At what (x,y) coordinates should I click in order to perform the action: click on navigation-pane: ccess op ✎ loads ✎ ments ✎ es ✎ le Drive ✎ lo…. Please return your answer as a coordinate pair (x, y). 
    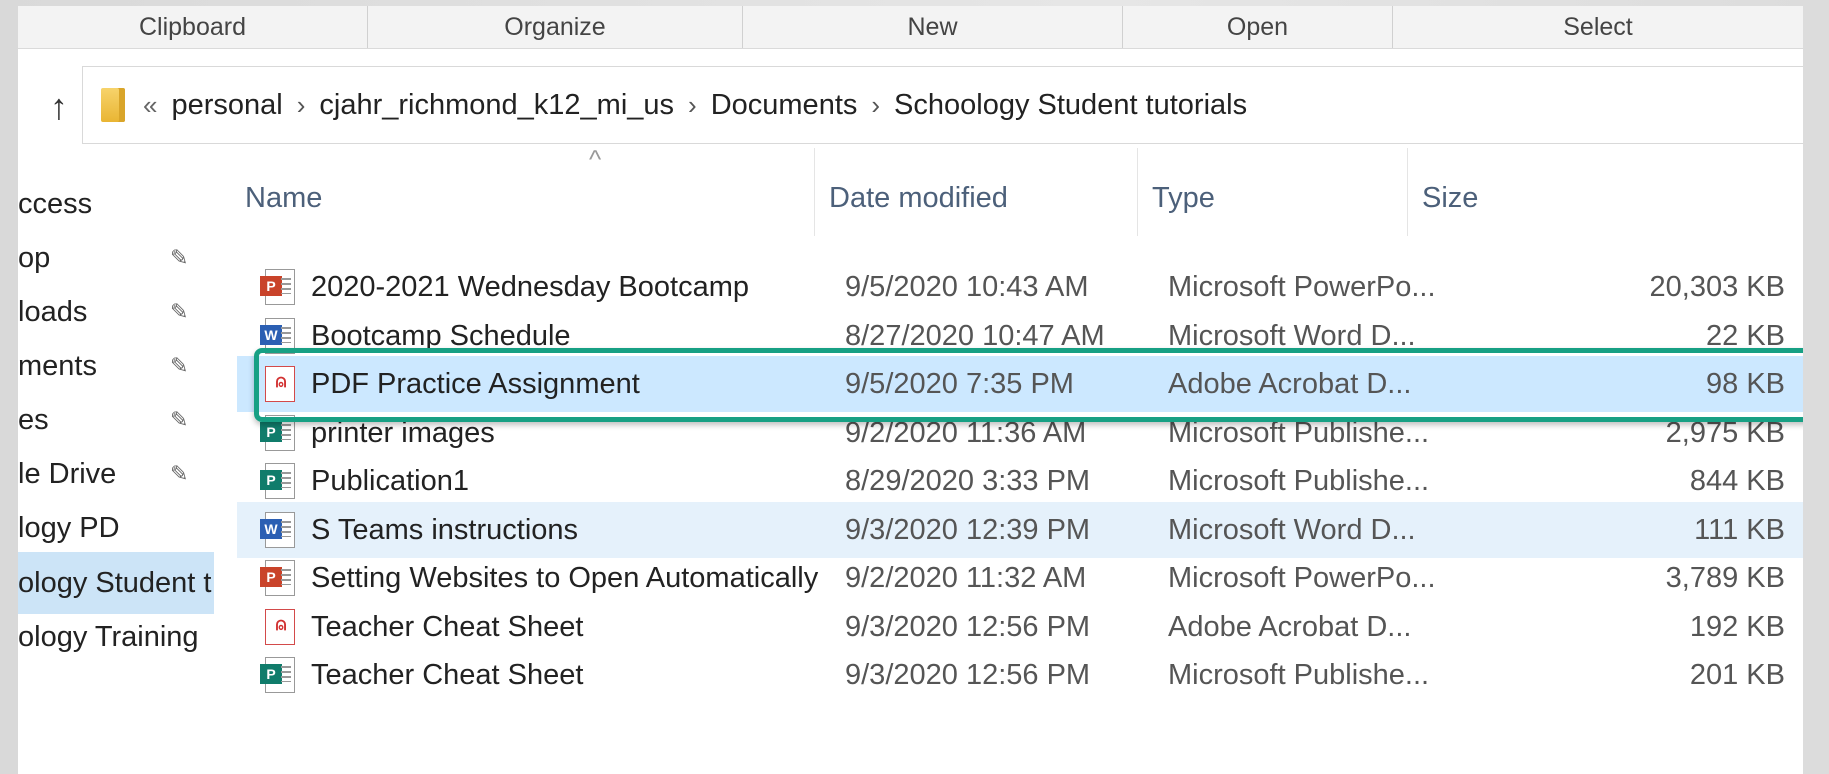
    Looking at the image, I should click on (116, 461).